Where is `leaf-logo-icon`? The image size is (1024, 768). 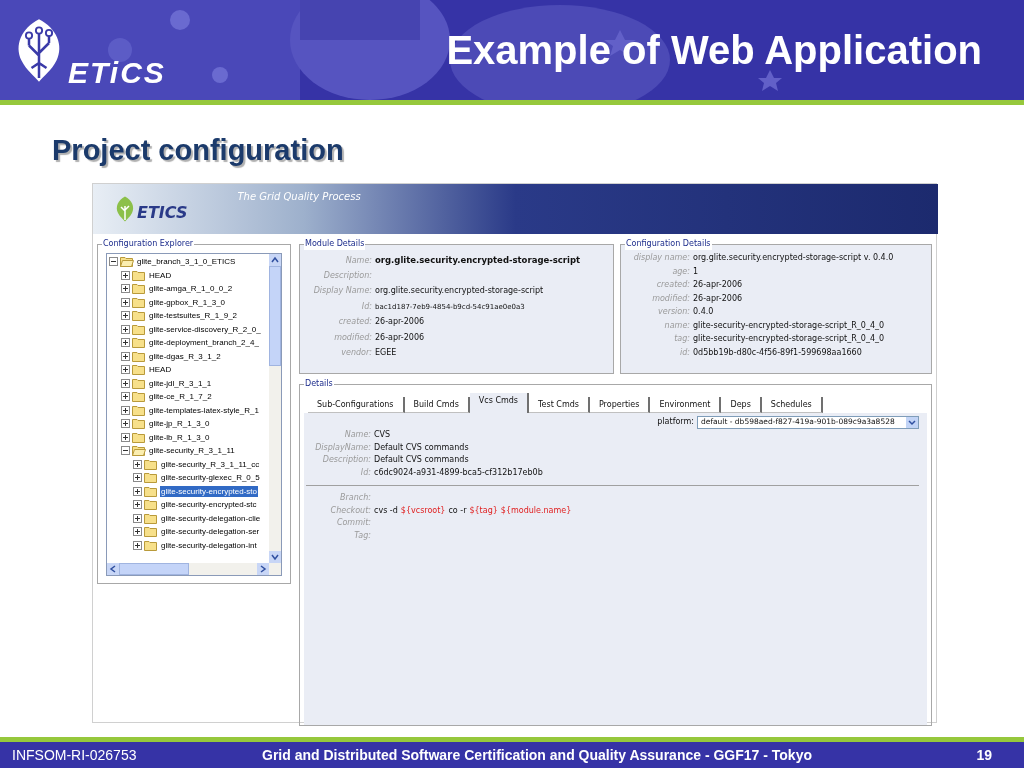
leaf-logo-icon is located at coordinates (125, 209).